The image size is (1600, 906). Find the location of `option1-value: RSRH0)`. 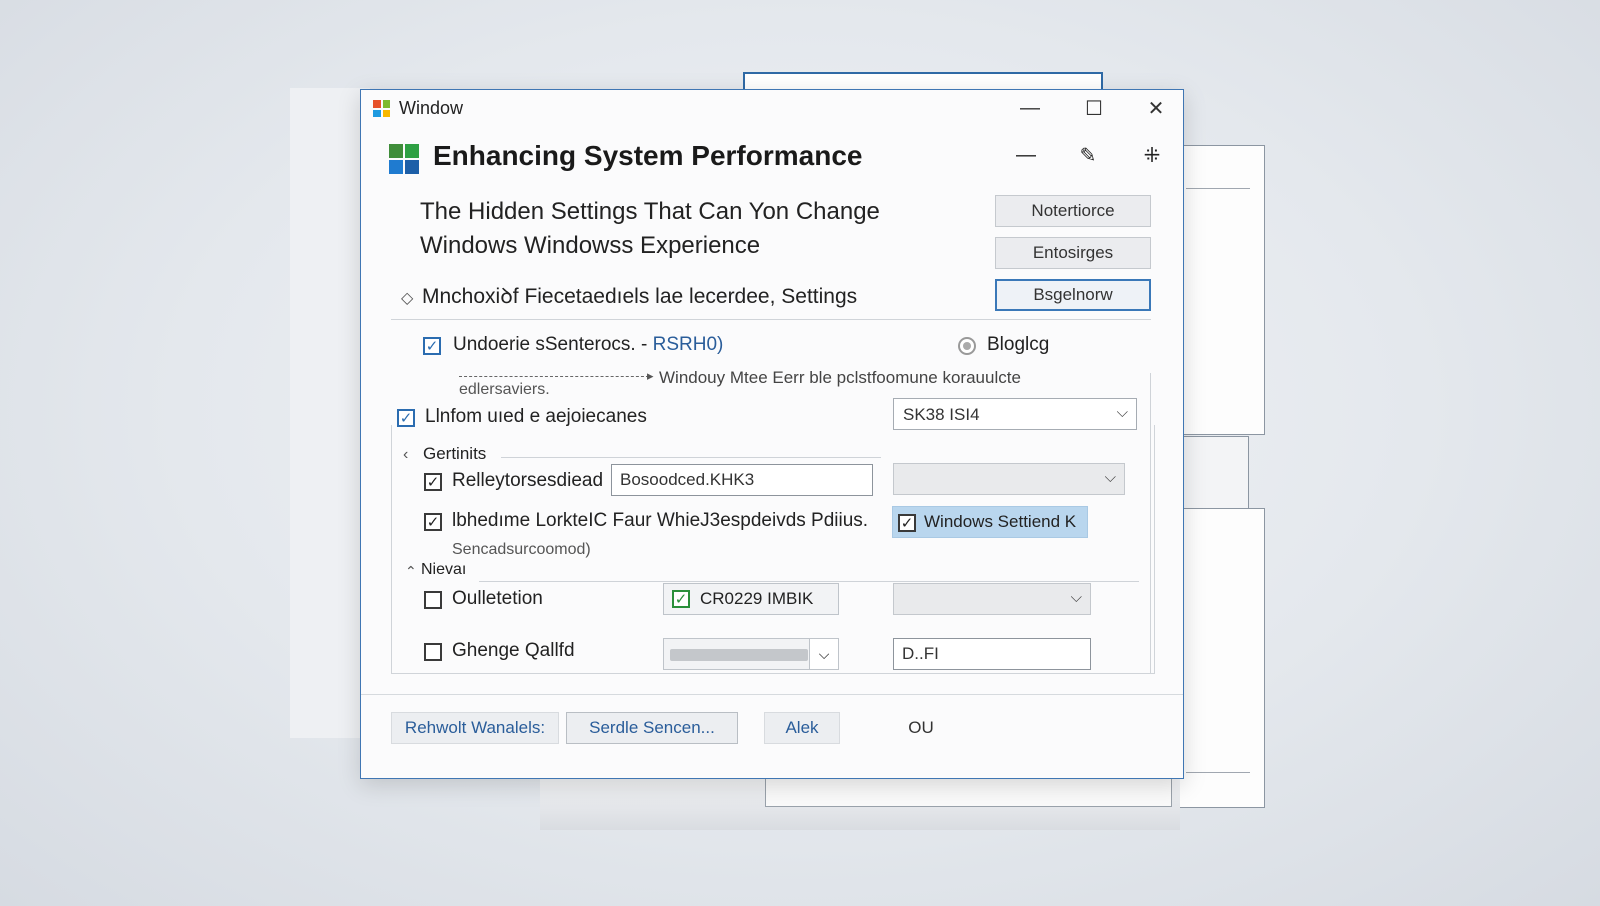

option1-value: RSRH0) is located at coordinates (688, 344).